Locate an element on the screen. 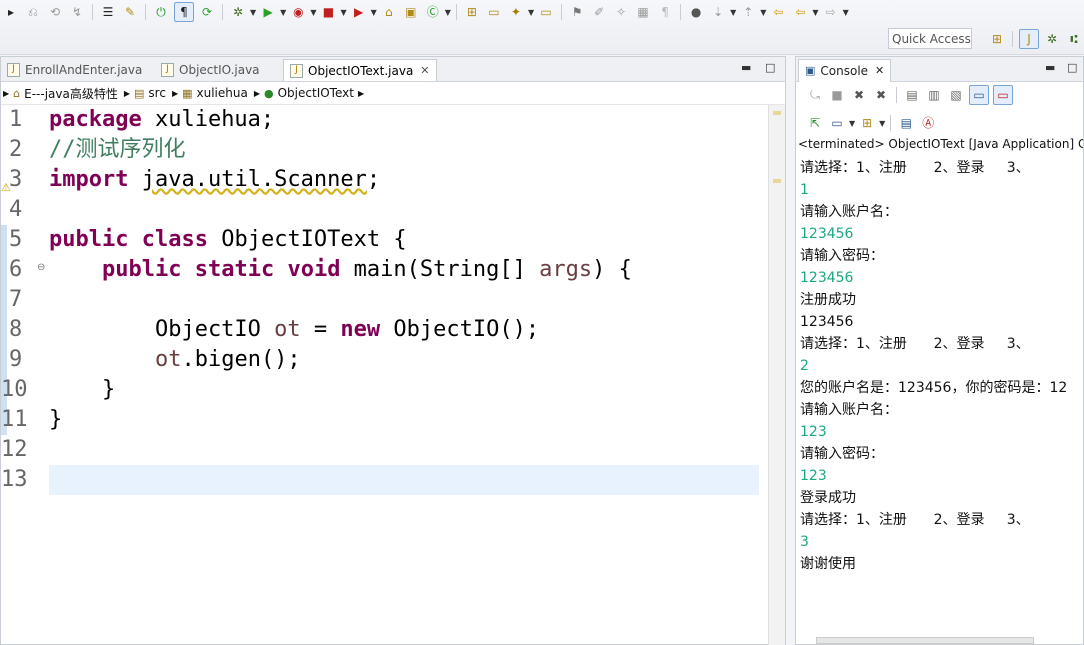 Image resolution: width=1084 pixels, height=645 pixels. tab-object-io-text: J ObjectIOText.java ✕ is located at coordinates (360, 70).